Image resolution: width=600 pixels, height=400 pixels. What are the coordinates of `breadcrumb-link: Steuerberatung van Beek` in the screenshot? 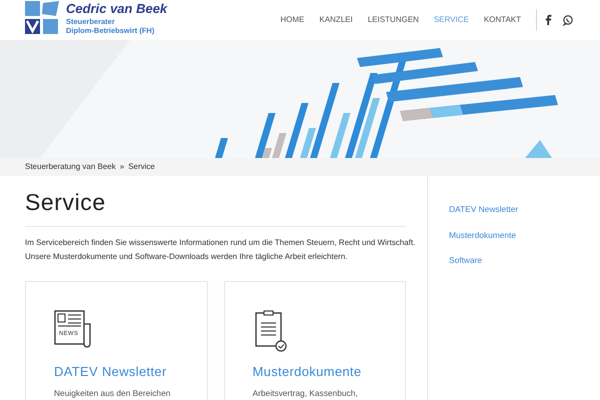 It's located at (70, 167).